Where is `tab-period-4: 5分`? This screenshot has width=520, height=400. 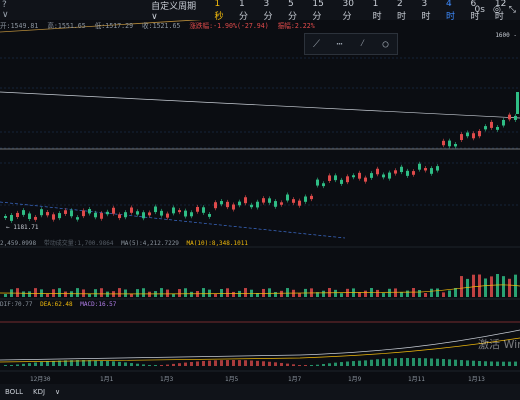 tab-period-4: 5分 is located at coordinates (295, 11).